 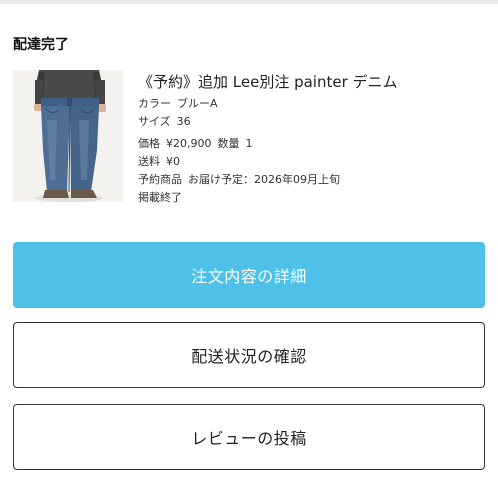 What do you see at coordinates (149, 161) in the screenshot?
I see `shipping-fee-label: 送料` at bounding box center [149, 161].